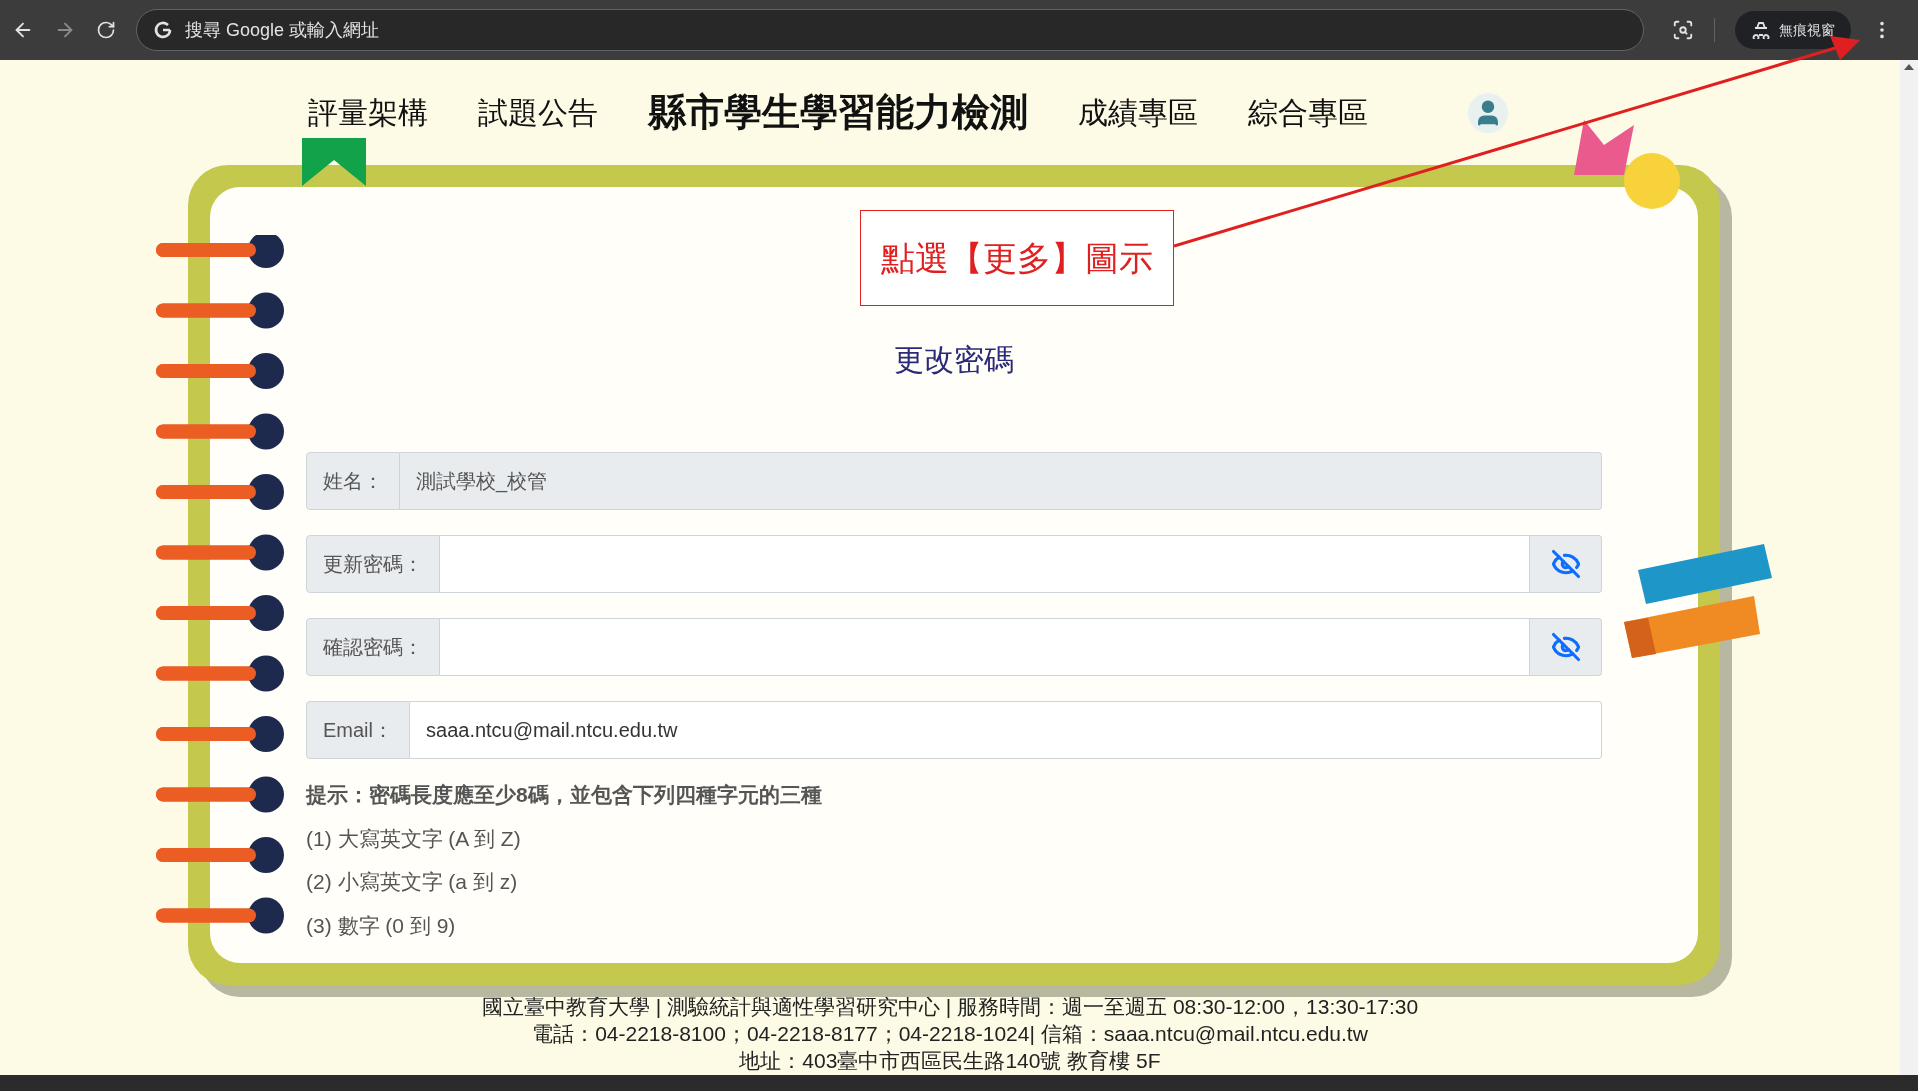  I want to click on field-label: 更新密碼：, so click(373, 564).